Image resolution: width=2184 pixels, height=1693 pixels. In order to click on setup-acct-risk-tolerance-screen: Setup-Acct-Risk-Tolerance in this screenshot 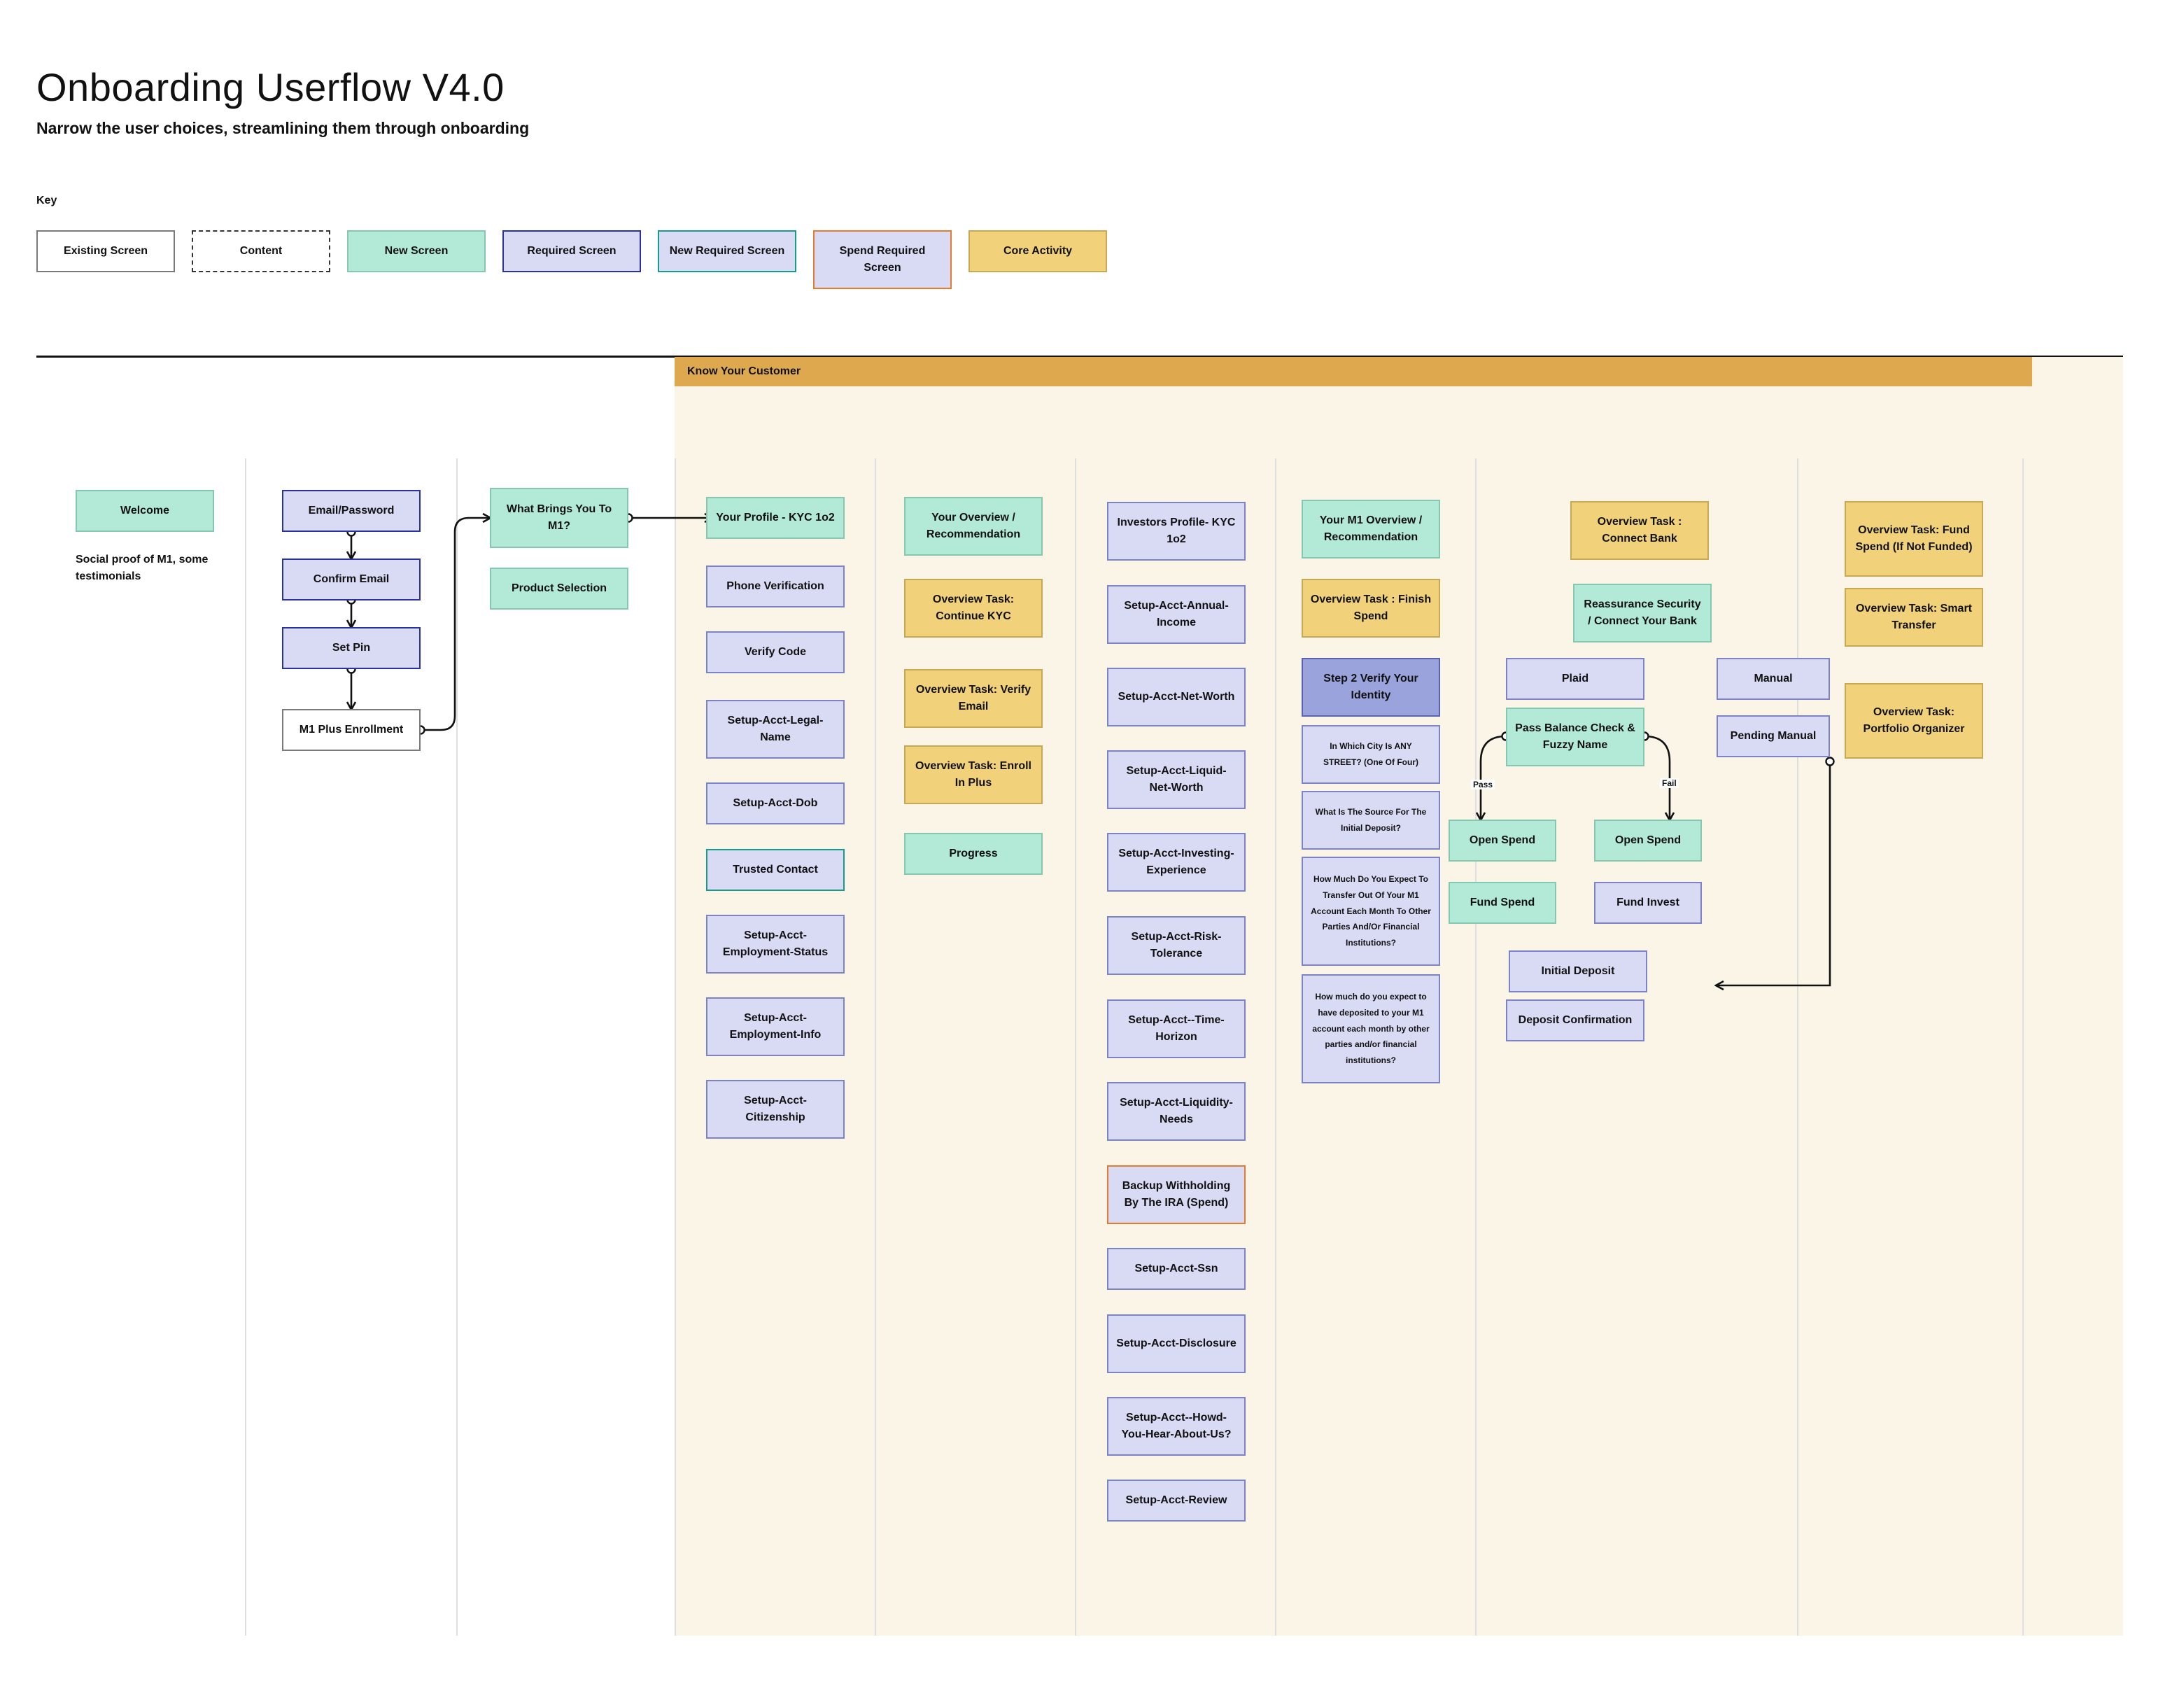, I will do `click(1176, 945)`.